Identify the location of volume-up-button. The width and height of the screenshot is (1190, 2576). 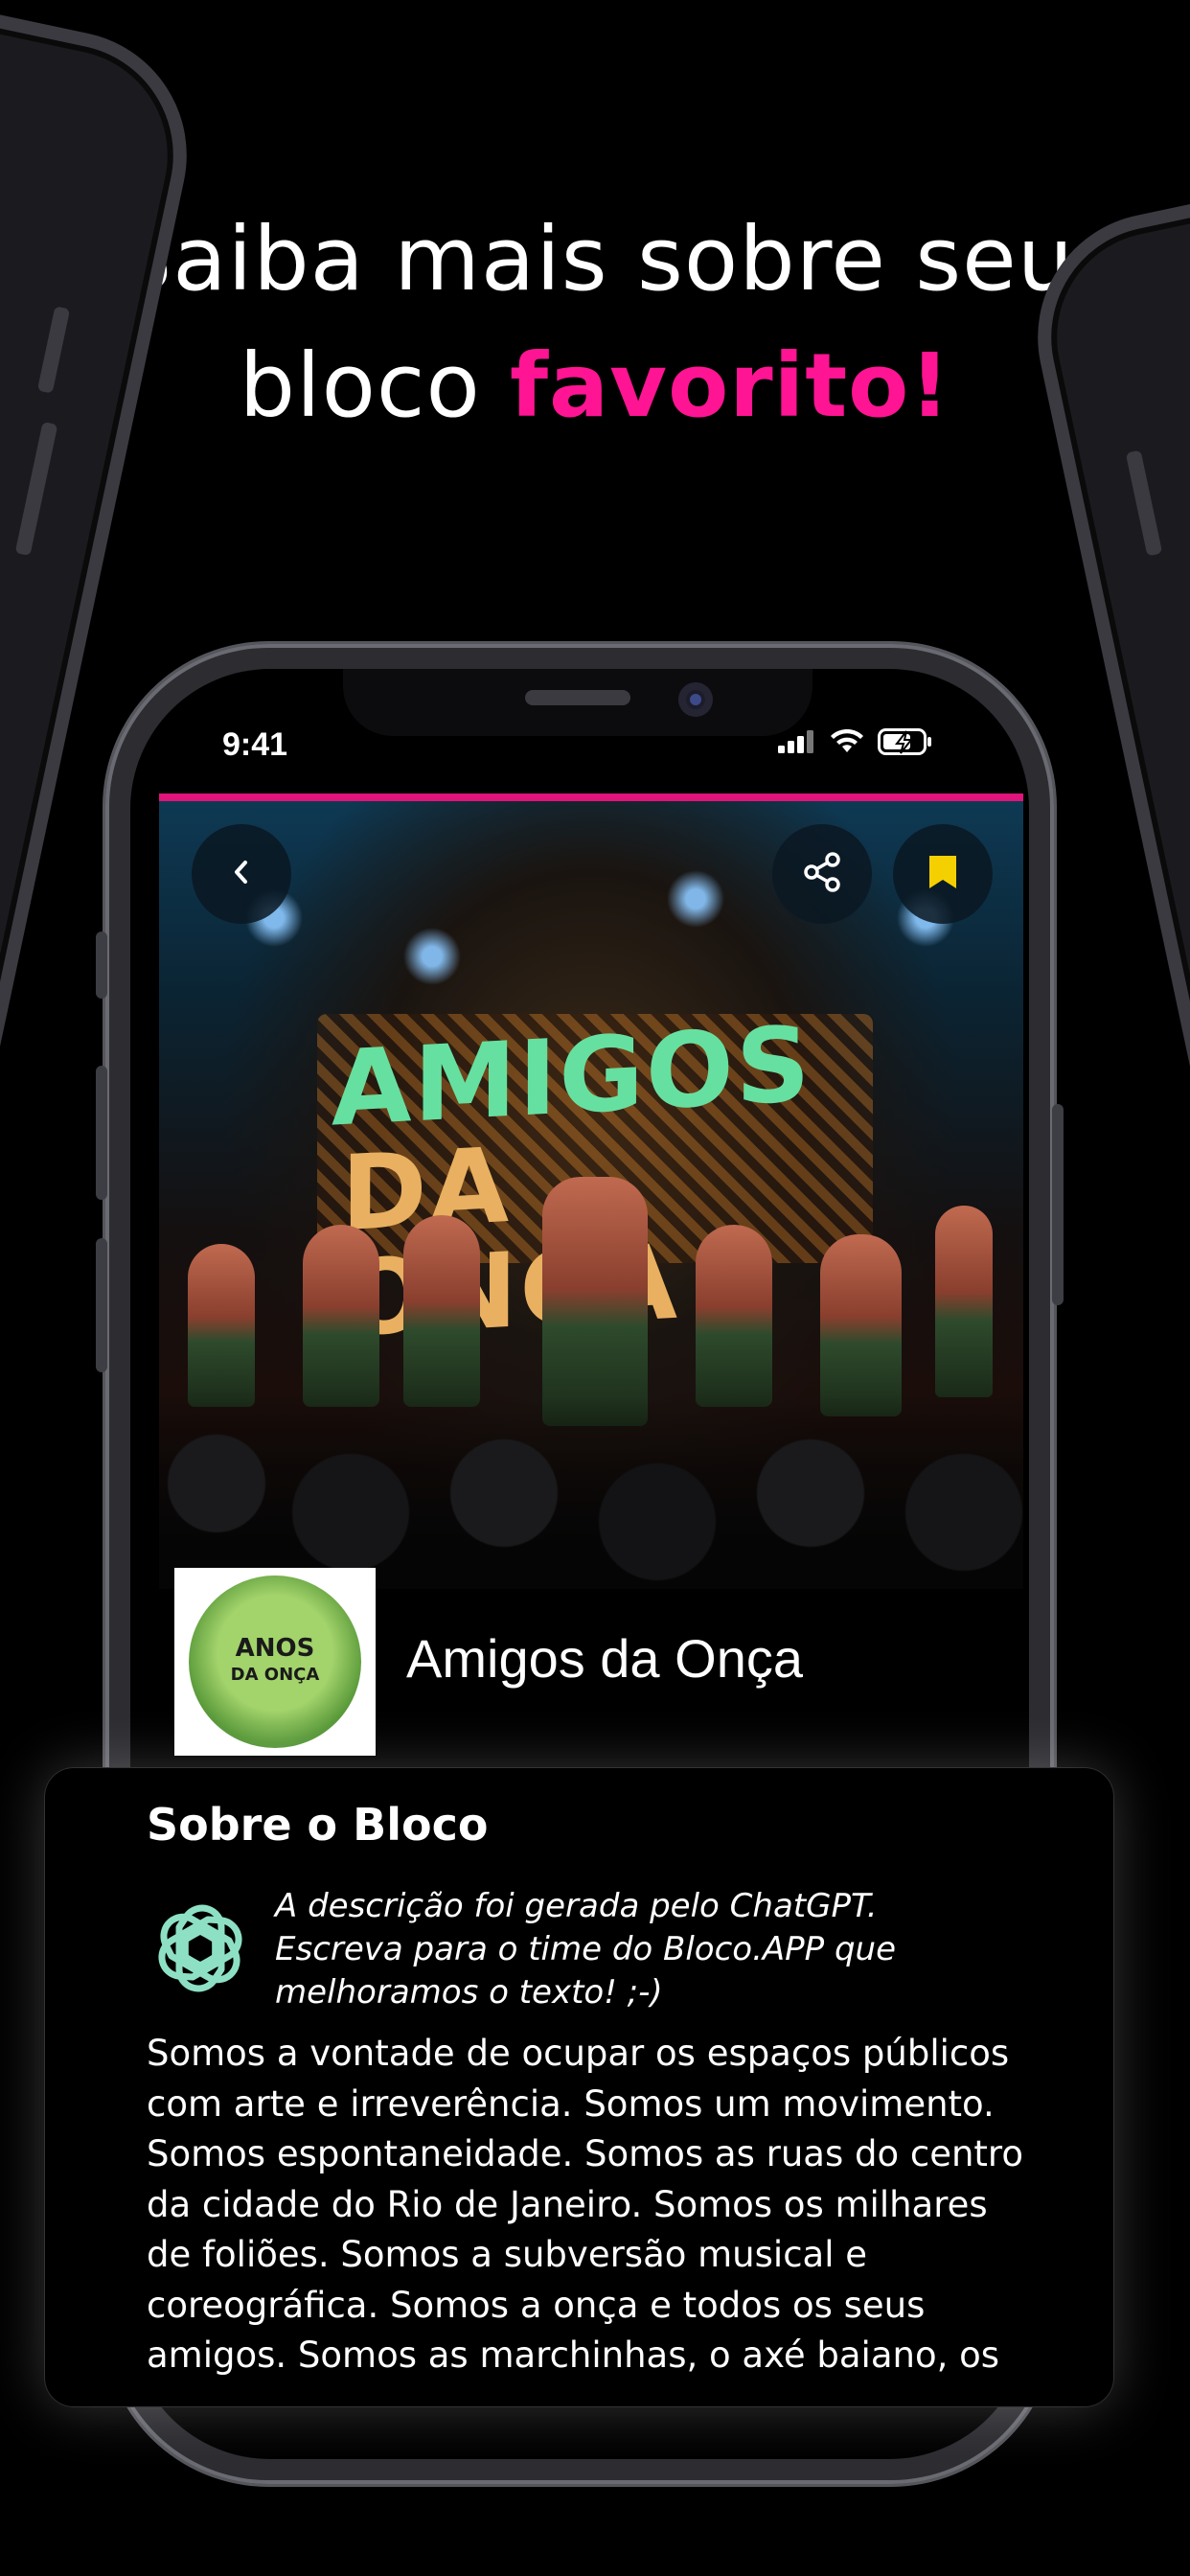
(101, 1133).